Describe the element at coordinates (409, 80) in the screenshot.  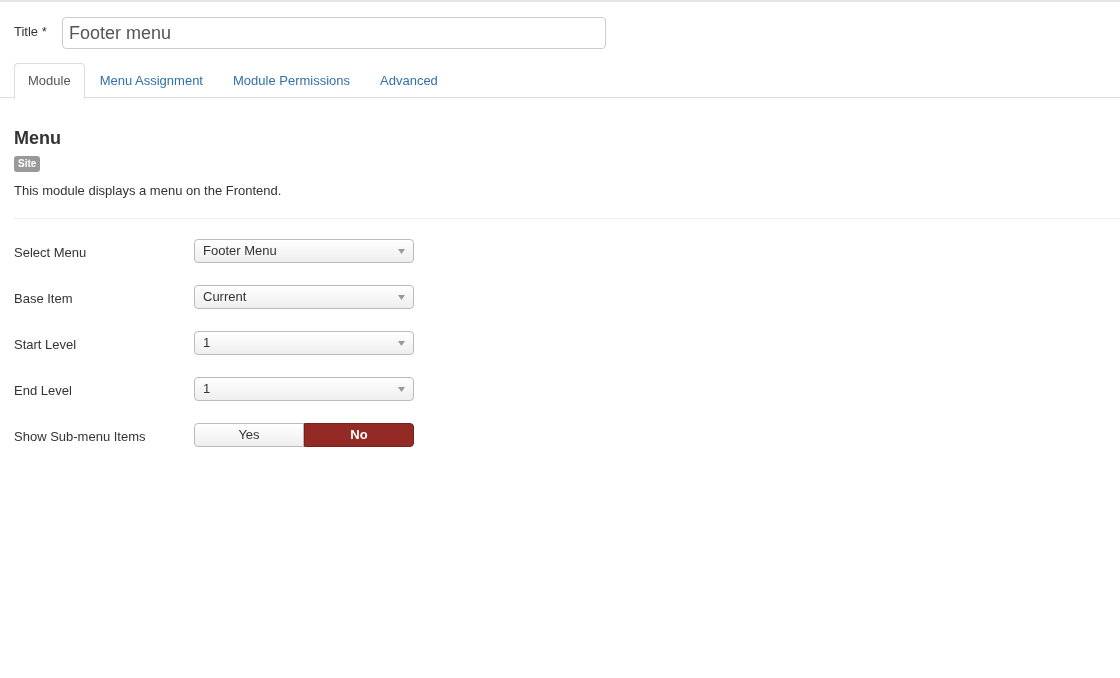
I see `tab: Advanced` at that location.